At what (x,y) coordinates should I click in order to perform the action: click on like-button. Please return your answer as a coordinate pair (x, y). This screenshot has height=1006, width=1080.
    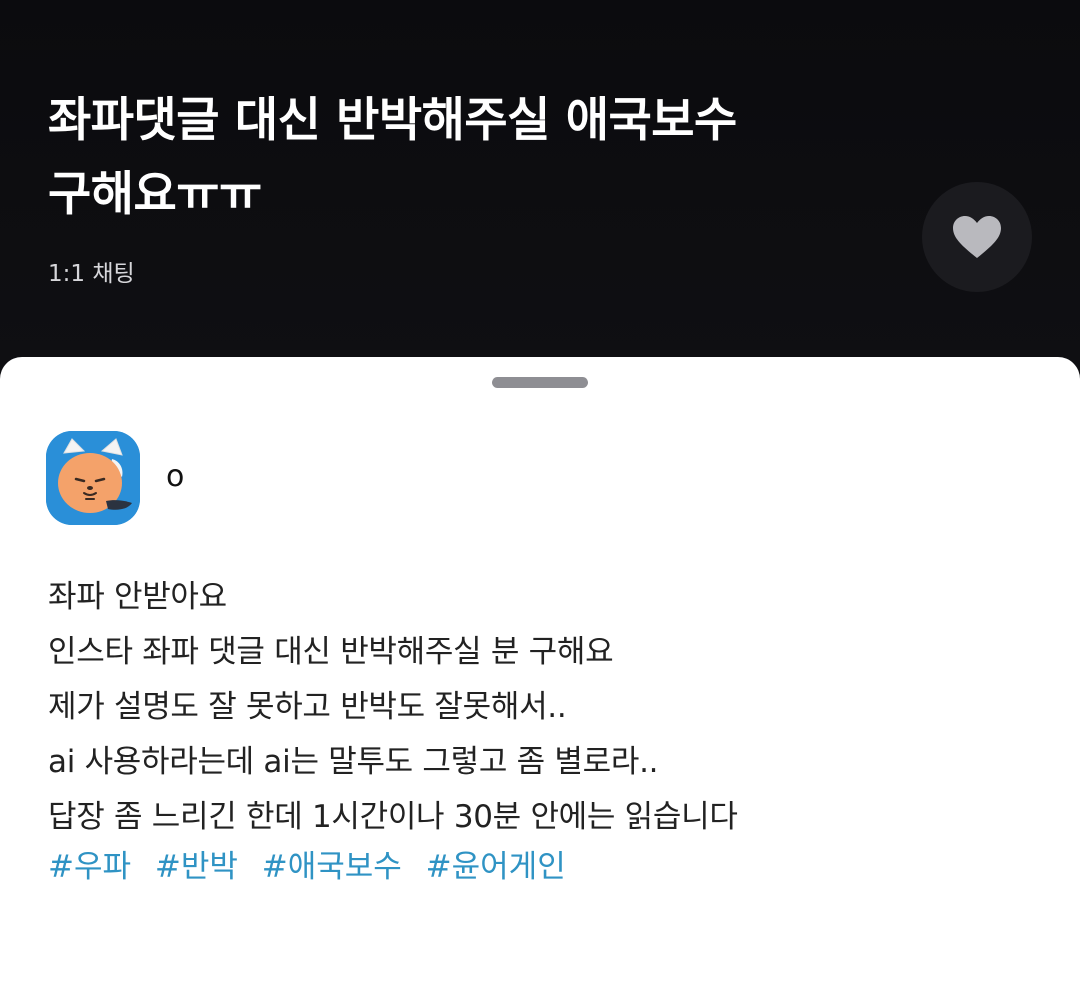
    Looking at the image, I should click on (977, 237).